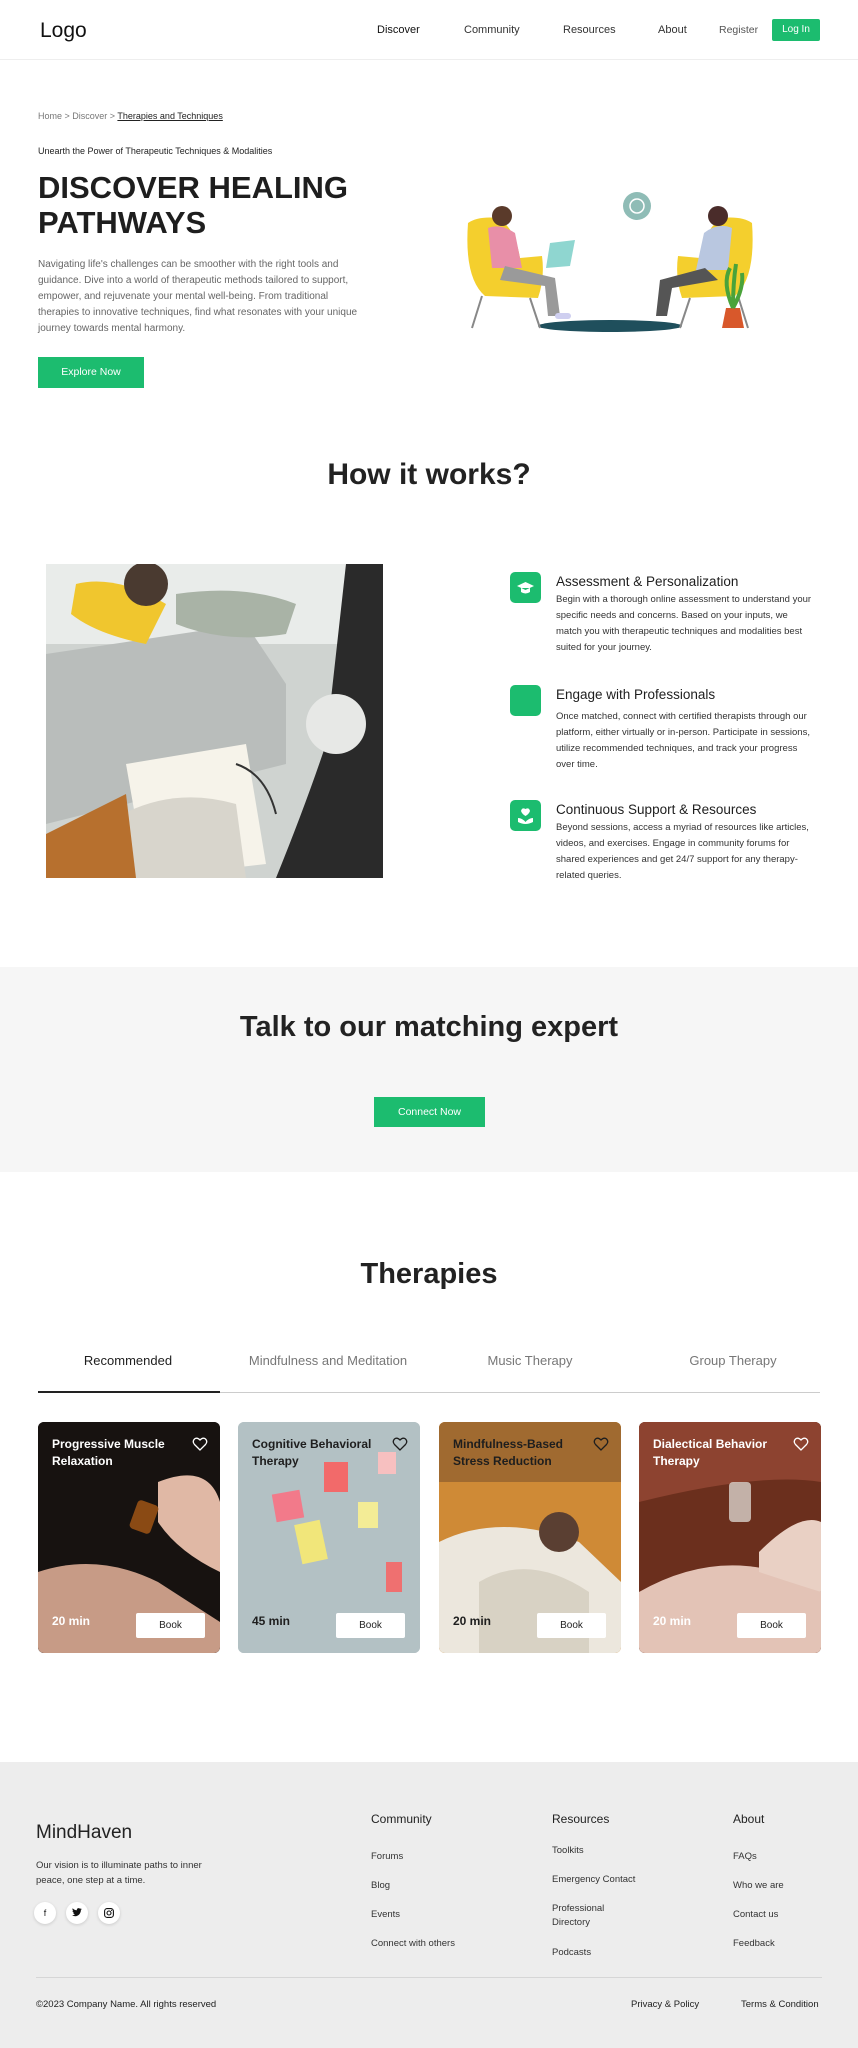 The image size is (858, 2048). Describe the element at coordinates (77, 1913) in the screenshot. I see `twitter-icon` at that location.